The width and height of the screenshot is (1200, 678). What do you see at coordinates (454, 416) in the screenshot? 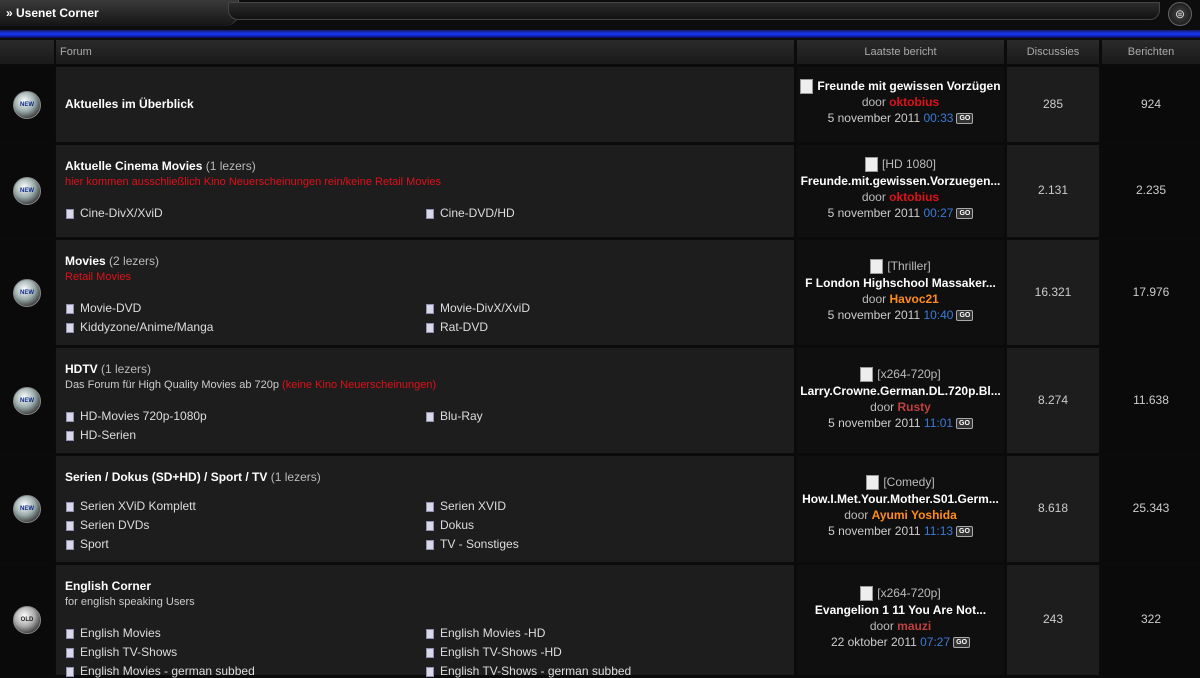
I see `subforum-link: Blu-Ray` at bounding box center [454, 416].